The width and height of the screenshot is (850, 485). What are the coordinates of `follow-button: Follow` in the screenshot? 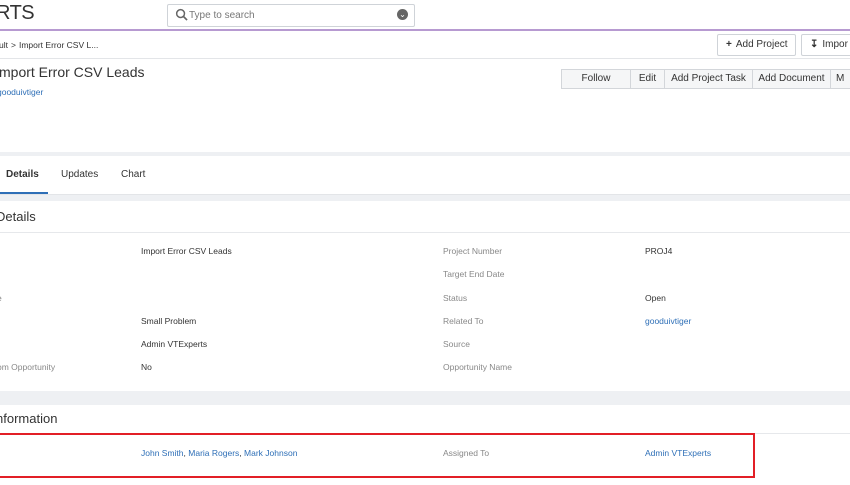 It's located at (596, 79).